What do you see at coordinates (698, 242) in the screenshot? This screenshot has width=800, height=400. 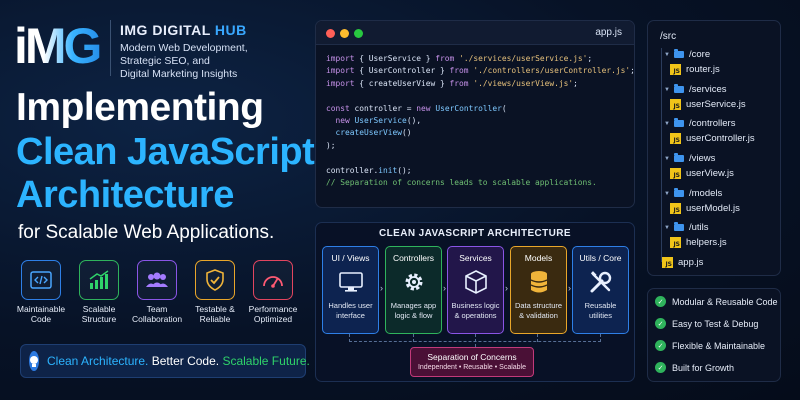 I see `tree-file-helpers: JS helpers.js` at bounding box center [698, 242].